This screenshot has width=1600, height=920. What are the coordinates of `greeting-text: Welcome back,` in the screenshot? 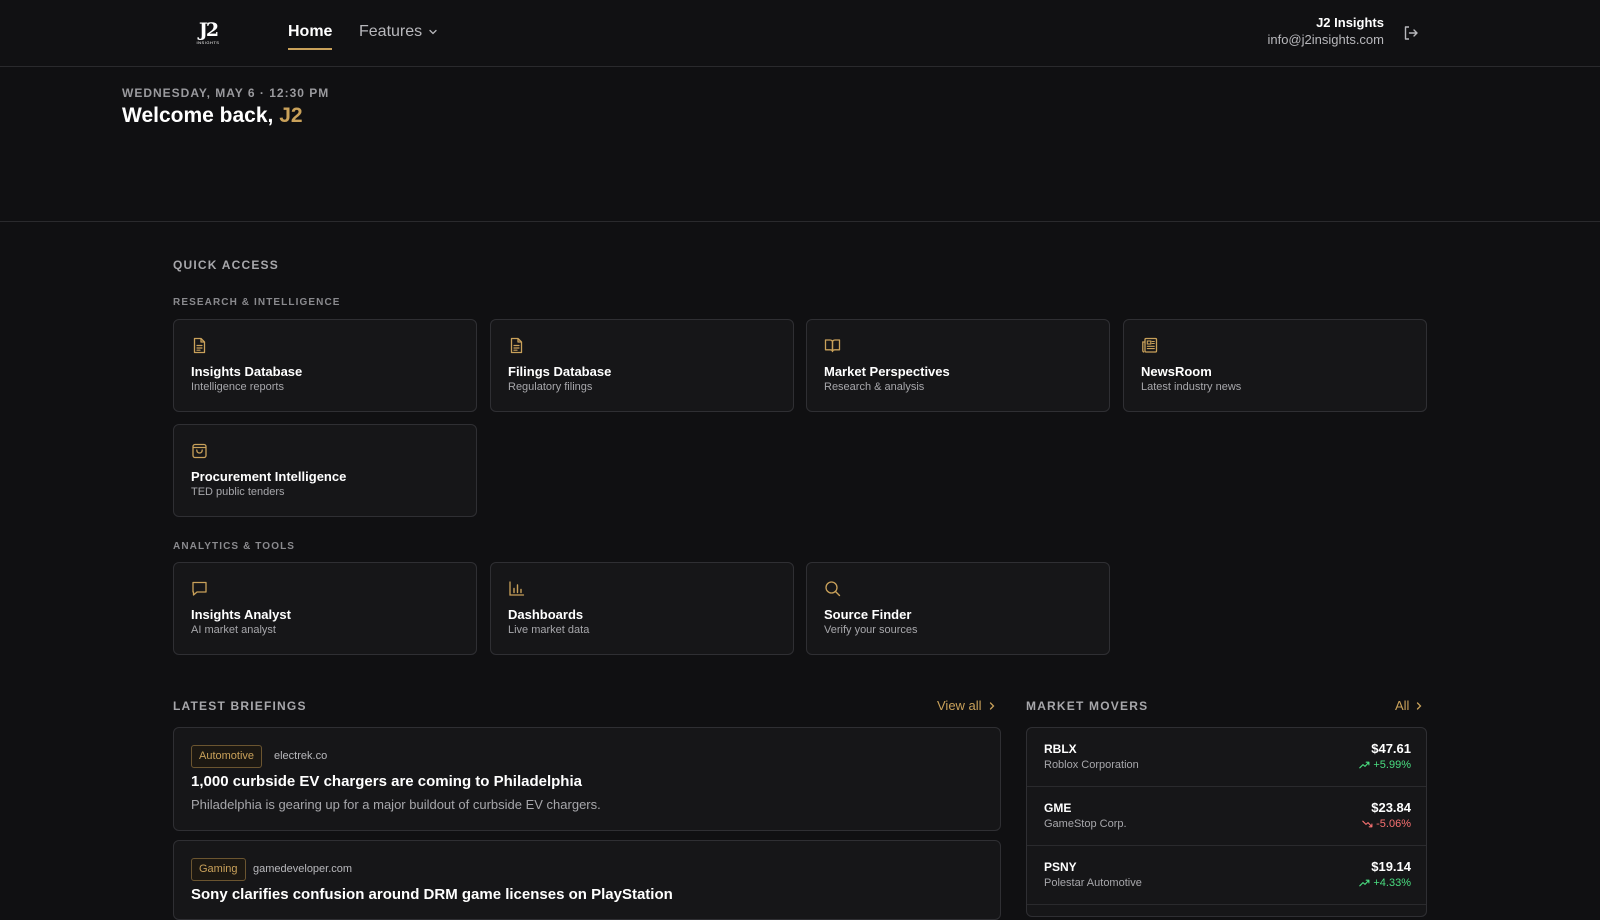 It's located at (198, 115).